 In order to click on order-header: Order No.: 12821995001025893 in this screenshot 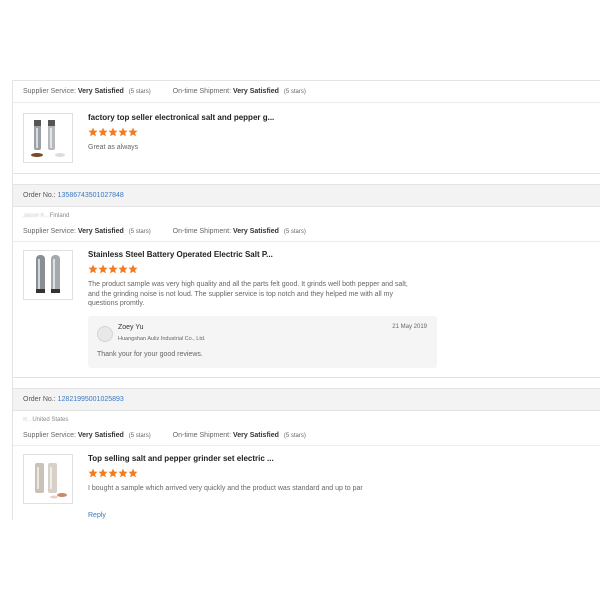, I will do `click(306, 400)`.